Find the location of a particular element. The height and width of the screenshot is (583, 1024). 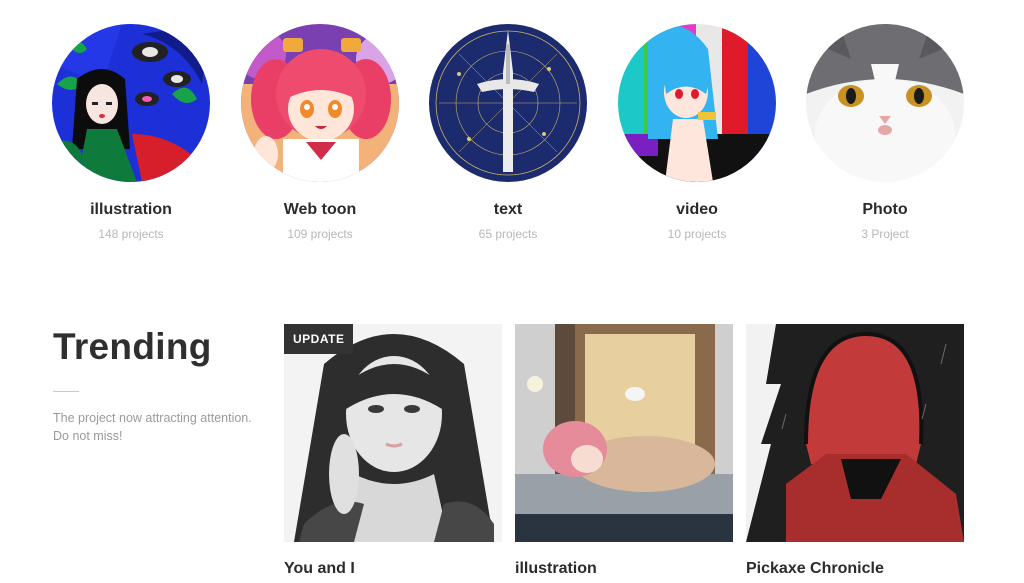

card-title: You and I is located at coordinates (393, 569).